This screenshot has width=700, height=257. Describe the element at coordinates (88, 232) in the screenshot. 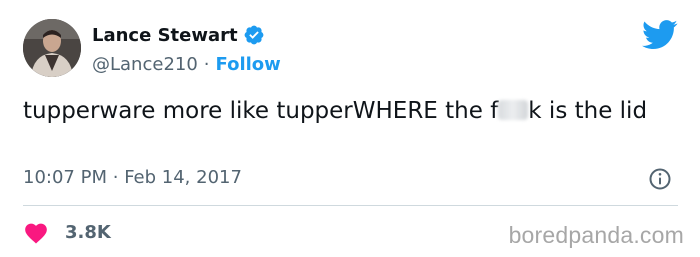

I see `like-count: 3.8K` at that location.